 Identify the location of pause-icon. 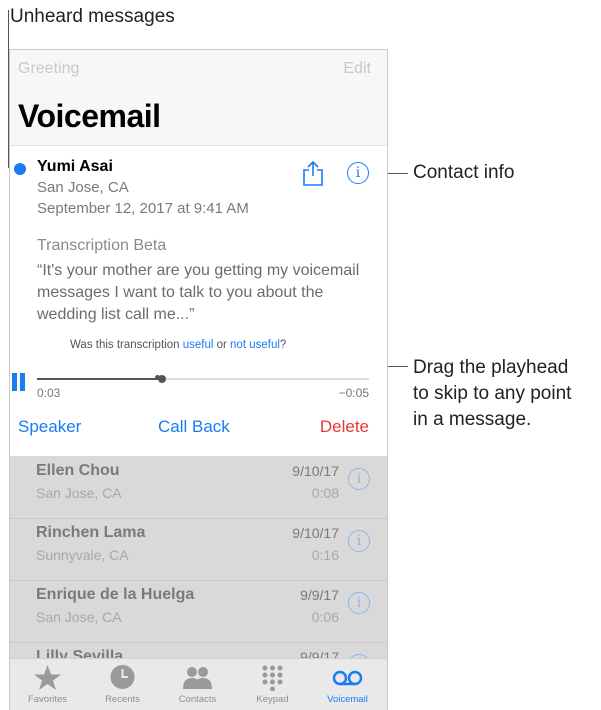
(19, 382).